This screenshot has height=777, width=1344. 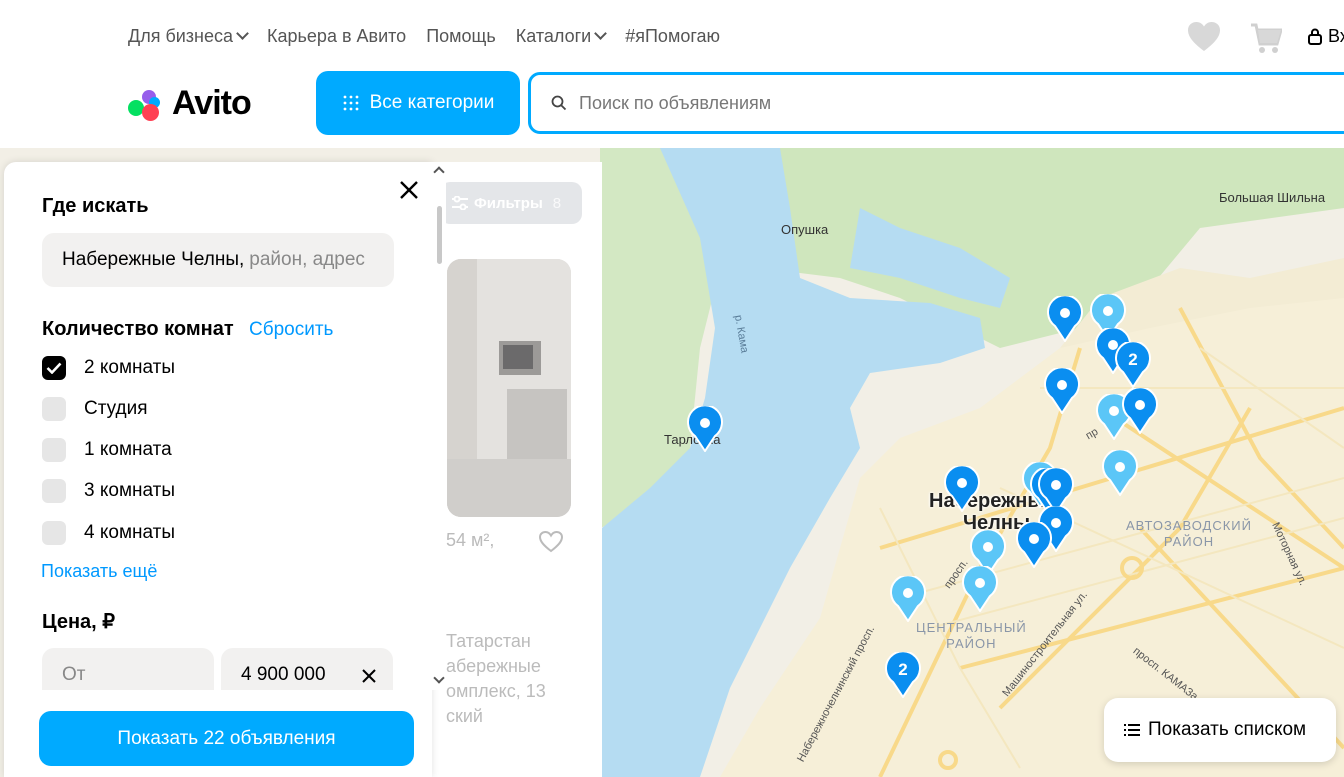 I want to click on nav-link-business: Для бизнеса, so click(x=188, y=36).